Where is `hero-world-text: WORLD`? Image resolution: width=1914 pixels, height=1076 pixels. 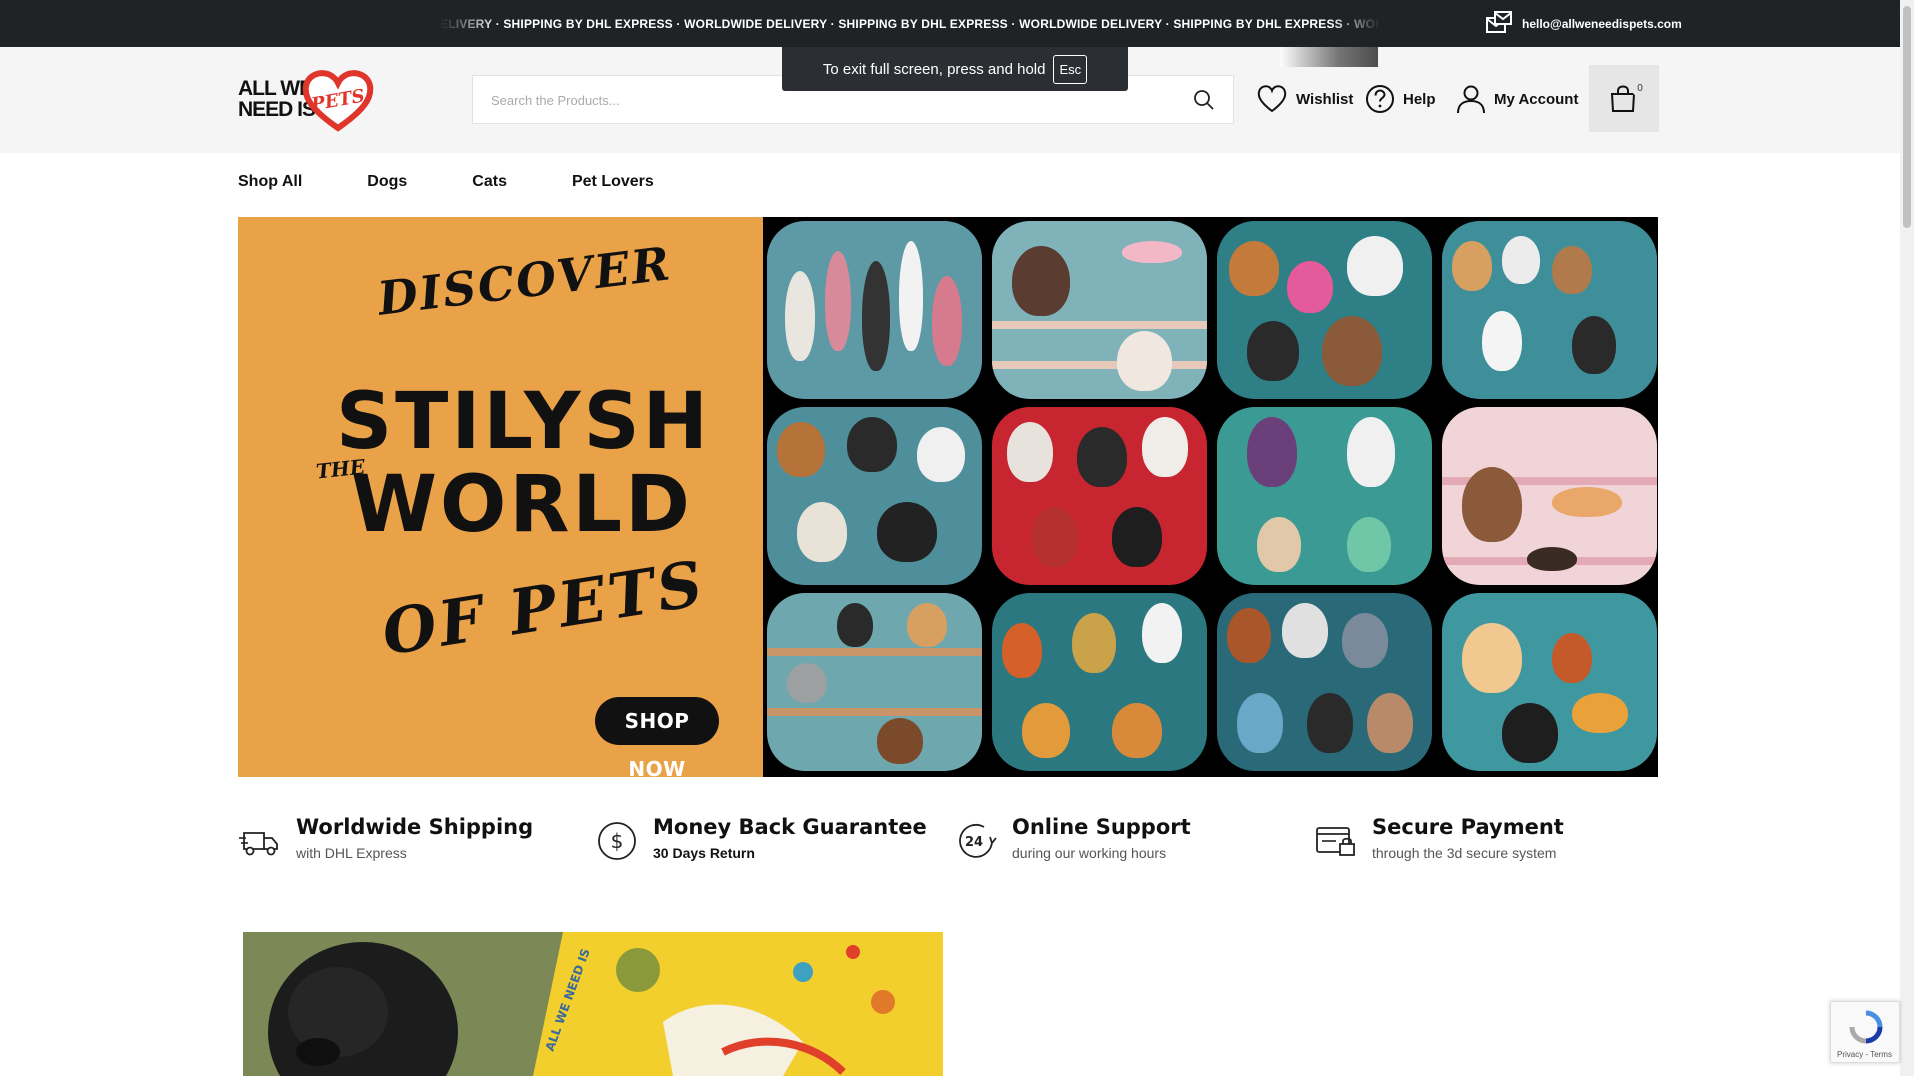
hero-world-text: WORLD is located at coordinates (522, 505).